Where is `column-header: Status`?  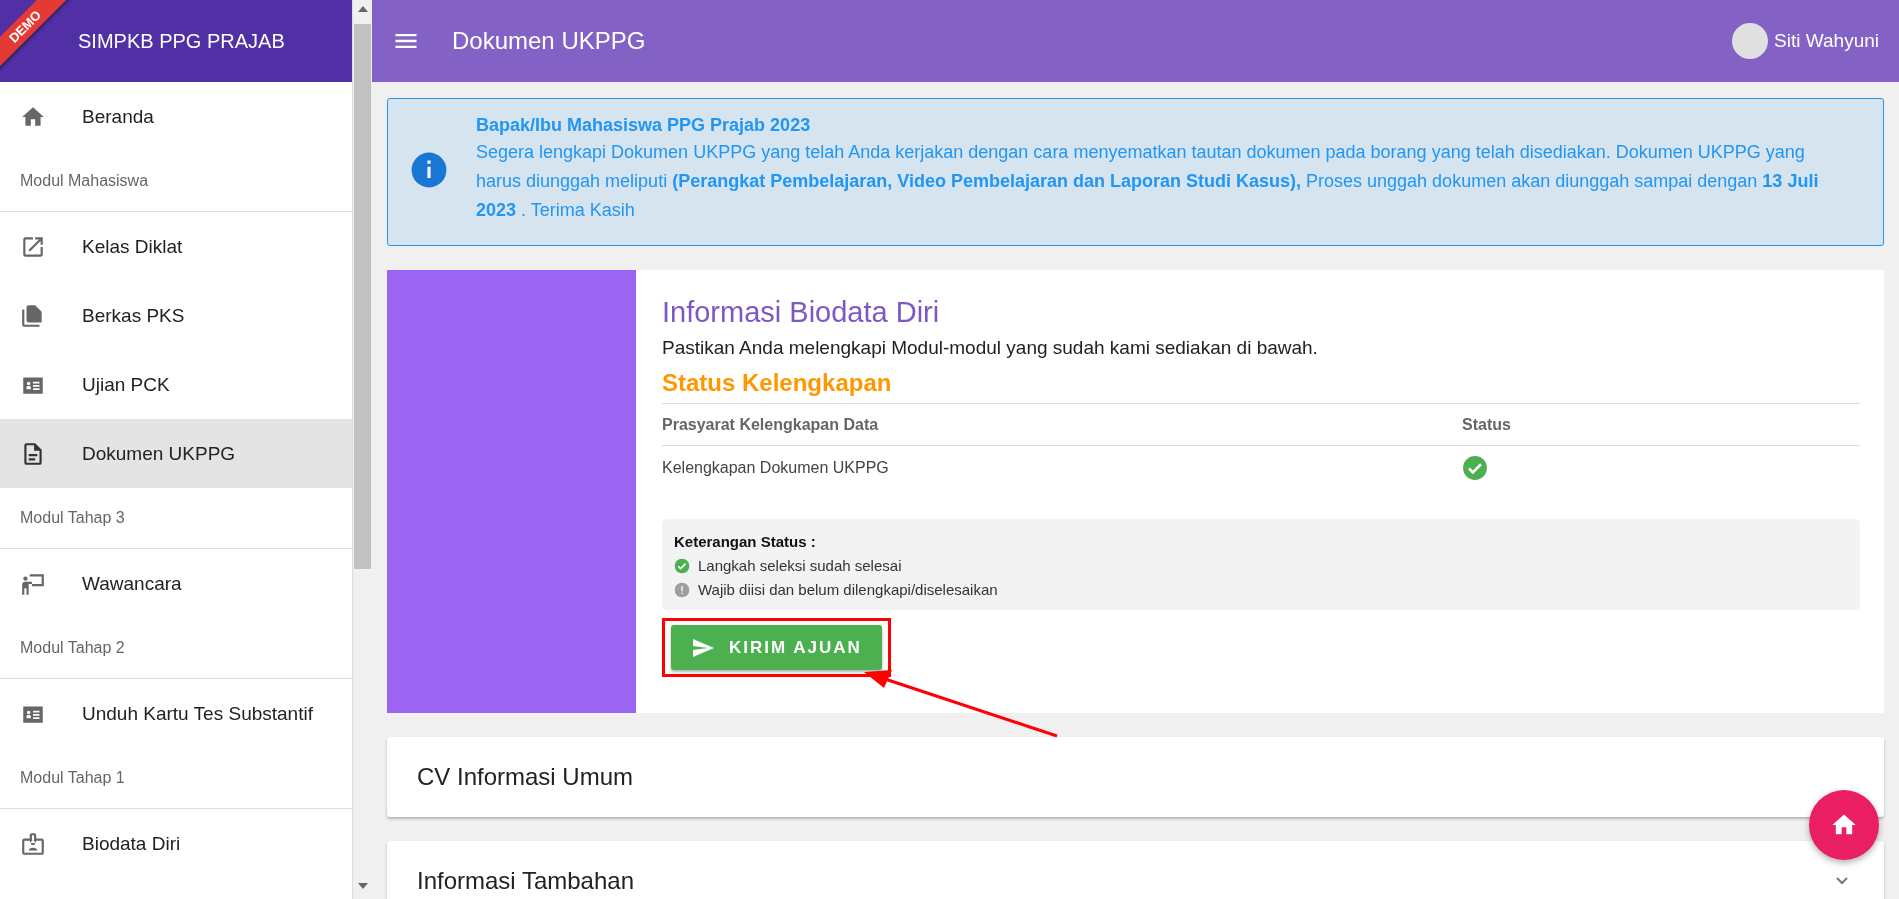
column-header: Status is located at coordinates (1487, 424).